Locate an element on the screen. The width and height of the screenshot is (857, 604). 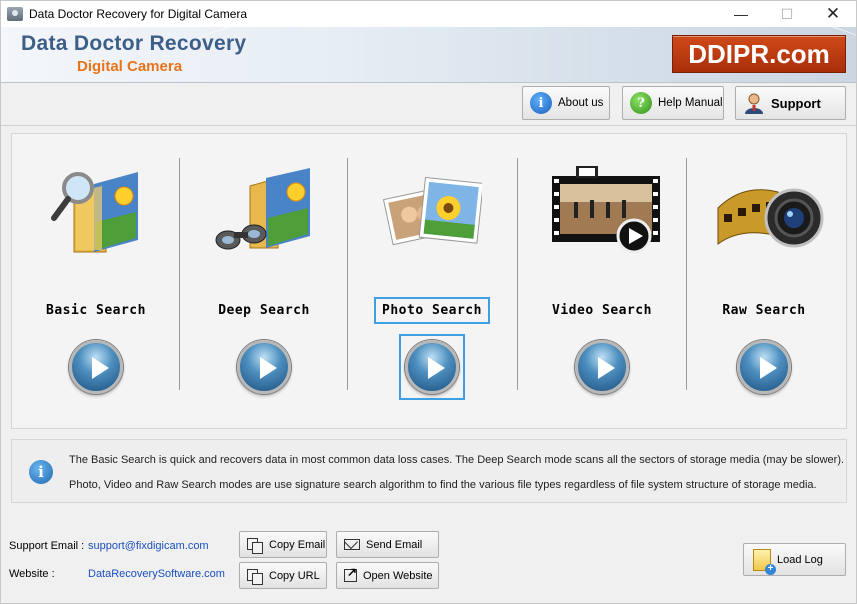
search-mode-label: Raw Search is located at coordinates (764, 310).